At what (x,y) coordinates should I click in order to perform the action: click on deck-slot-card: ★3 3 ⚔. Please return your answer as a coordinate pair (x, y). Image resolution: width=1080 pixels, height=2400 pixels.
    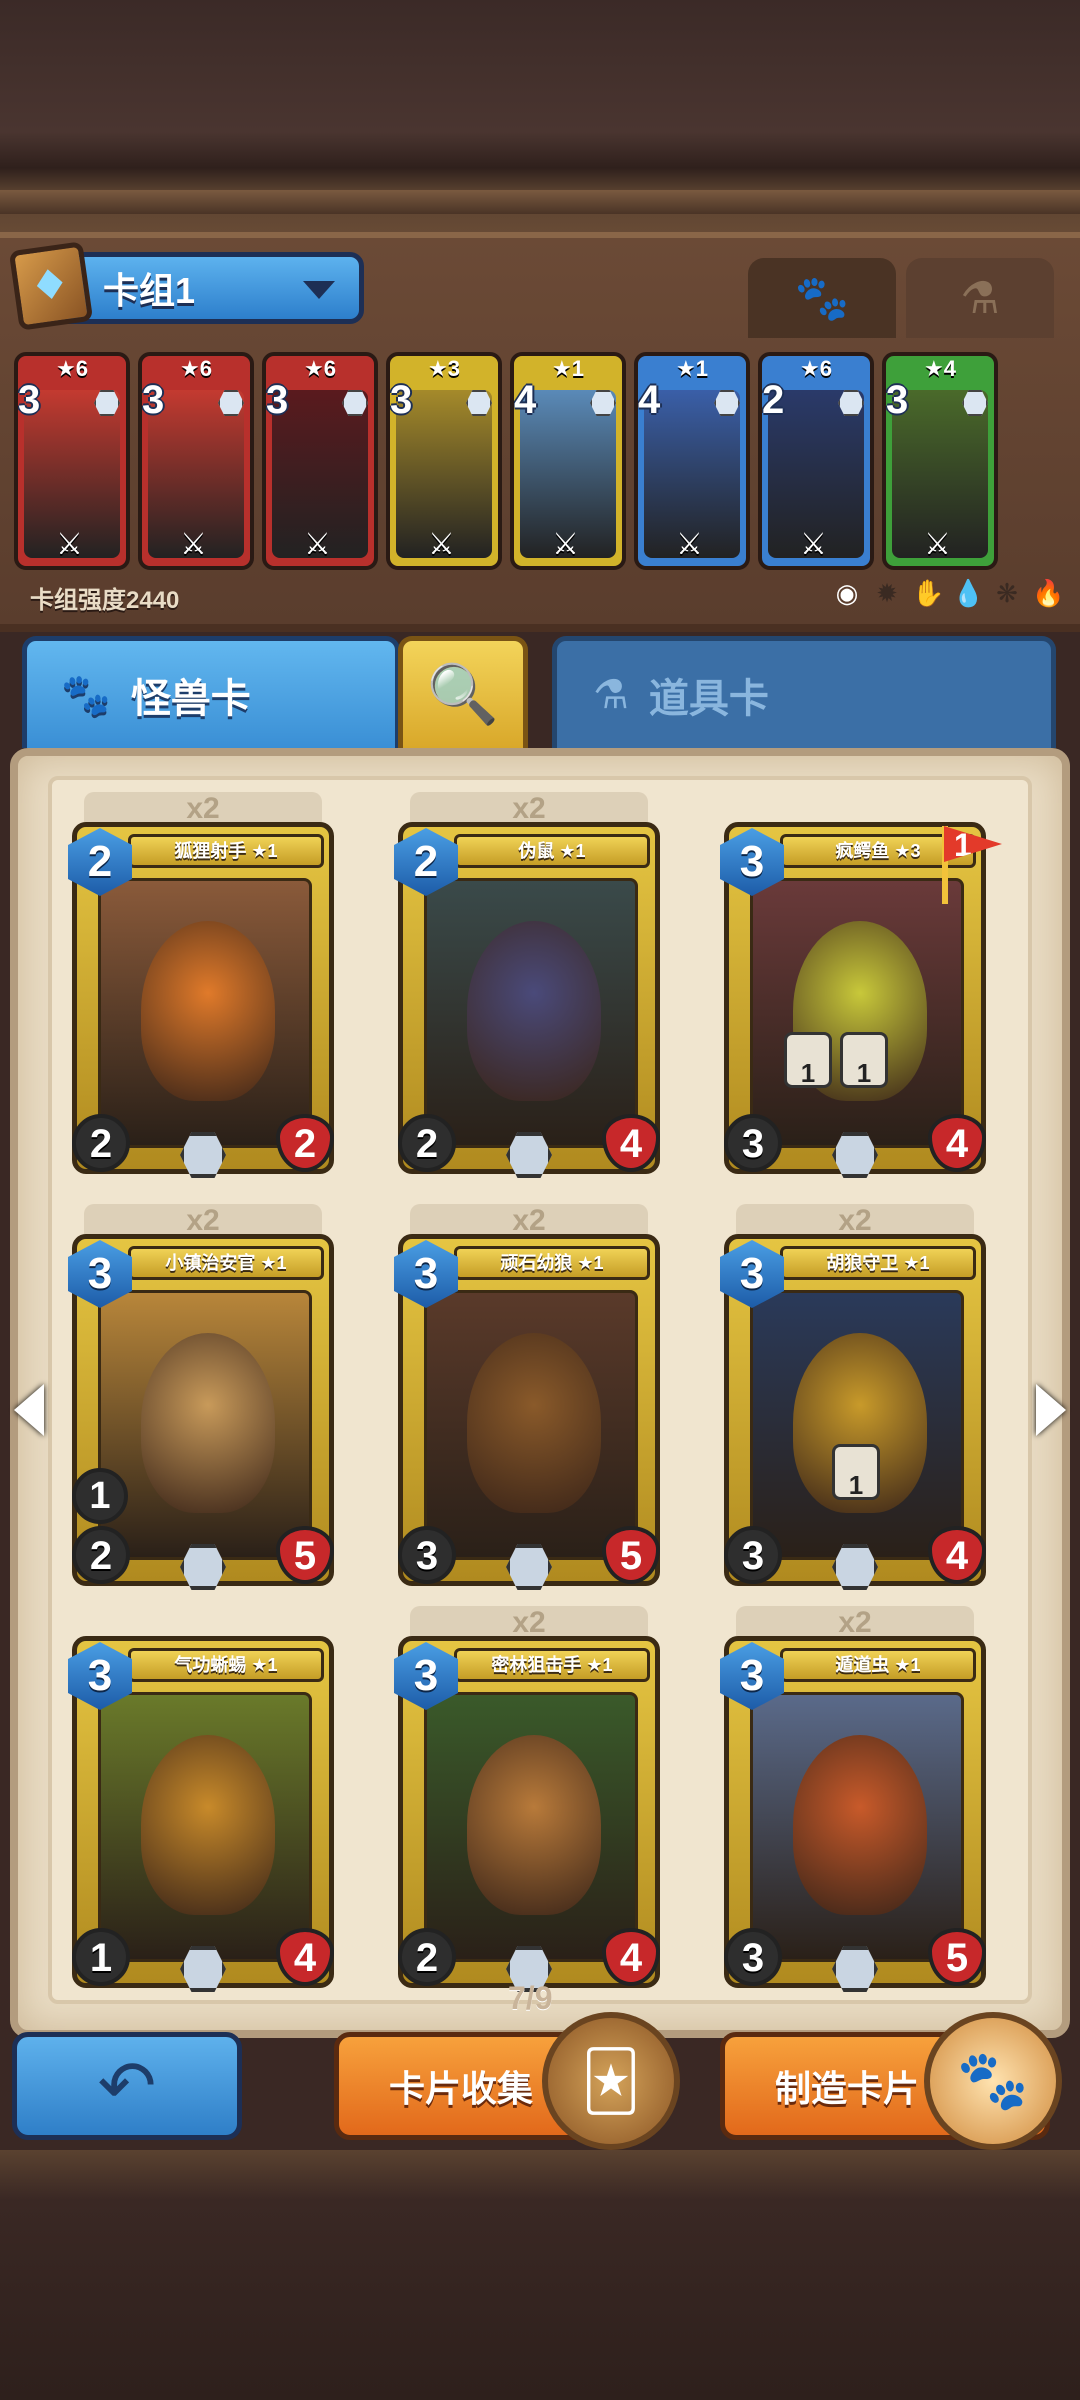
    Looking at the image, I should click on (444, 461).